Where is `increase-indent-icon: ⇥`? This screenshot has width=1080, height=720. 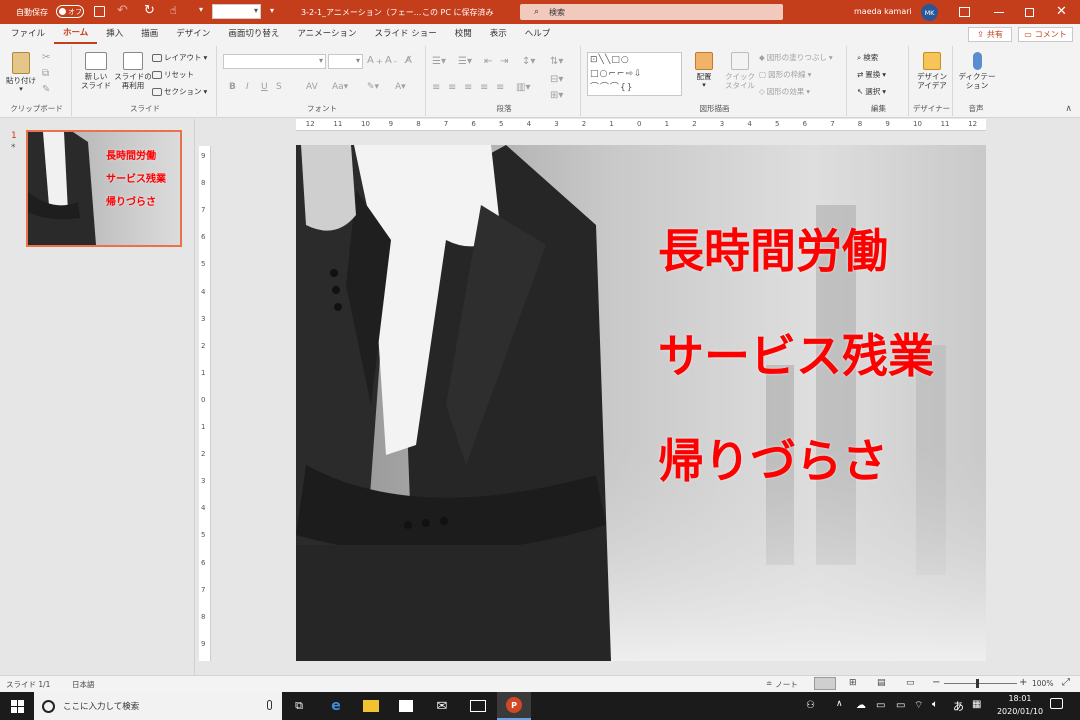 increase-indent-icon: ⇥ is located at coordinates (504, 61).